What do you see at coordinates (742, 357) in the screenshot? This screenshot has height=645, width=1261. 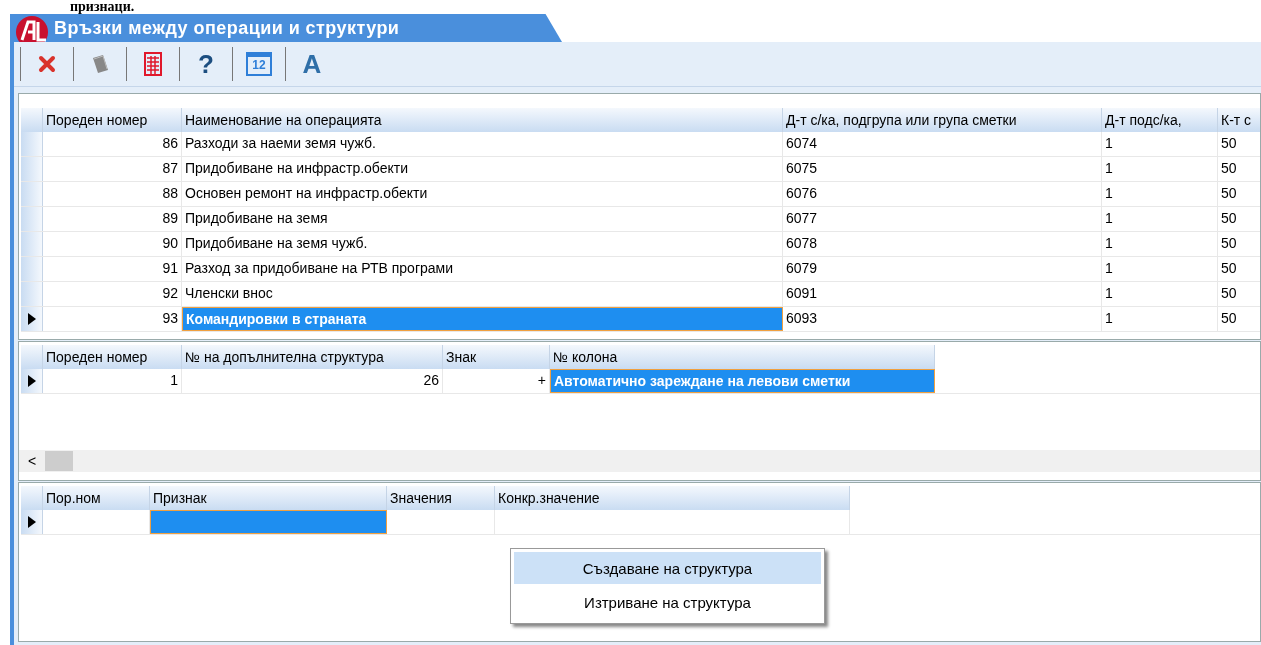 I see `column-header: № колона` at bounding box center [742, 357].